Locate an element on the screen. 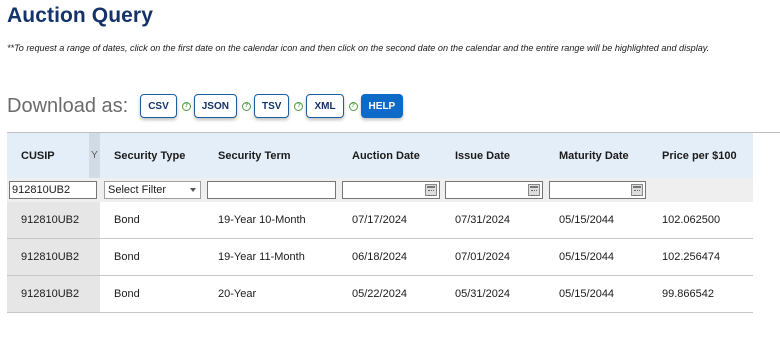 Image resolution: width=780 pixels, height=348 pixels. csv-help-icon: ? is located at coordinates (186, 106).